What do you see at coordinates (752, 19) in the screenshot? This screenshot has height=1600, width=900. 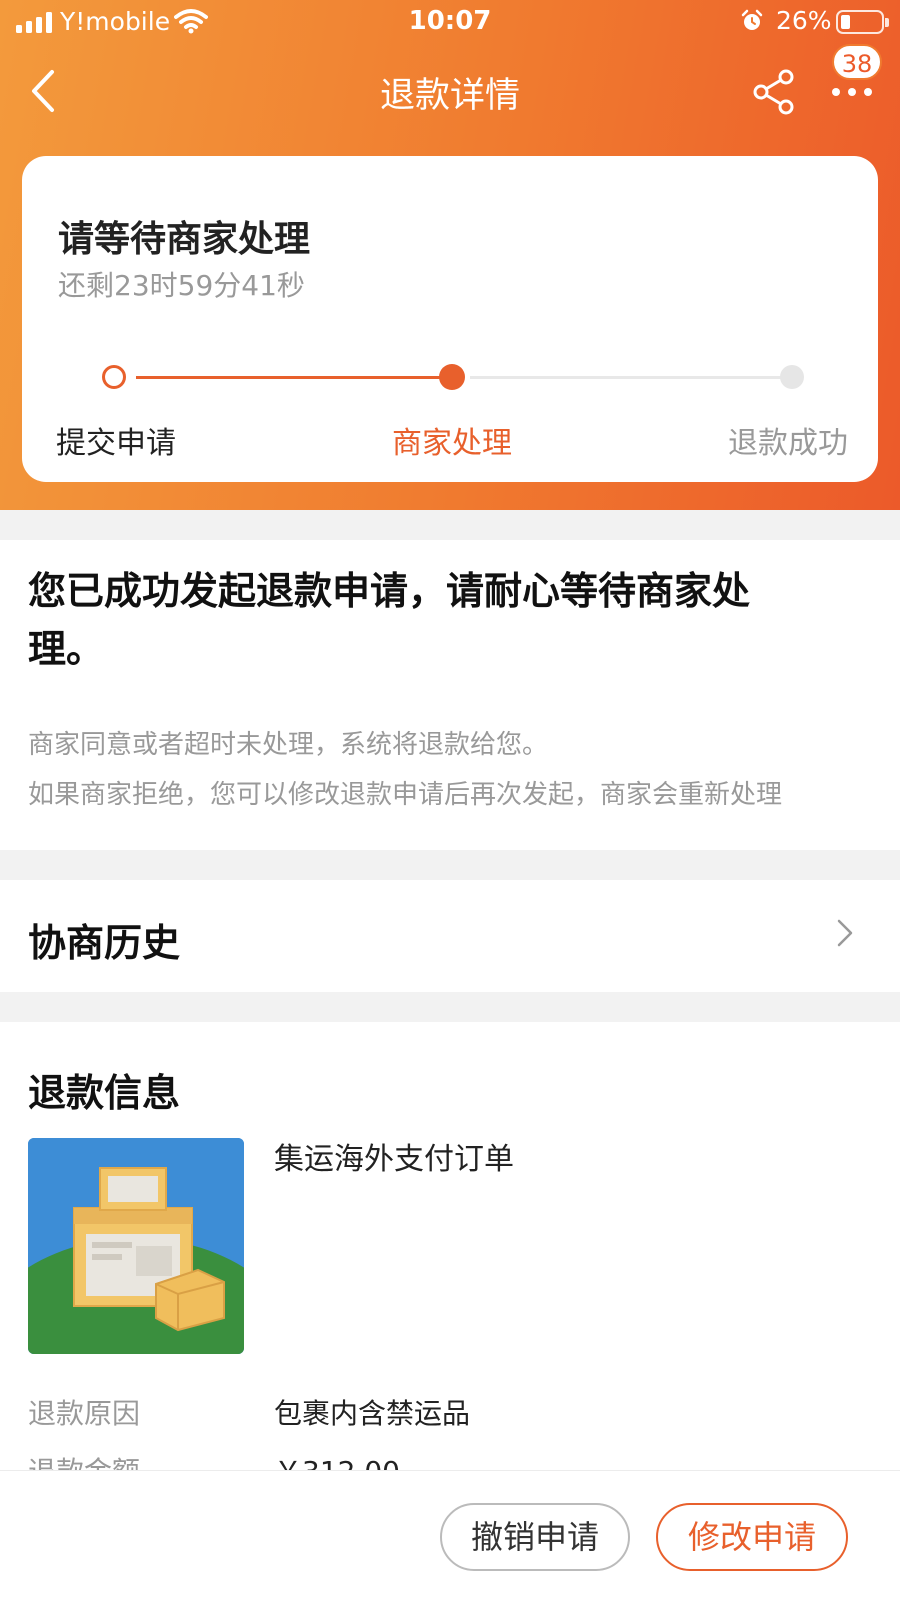 I see `alarm-icon` at bounding box center [752, 19].